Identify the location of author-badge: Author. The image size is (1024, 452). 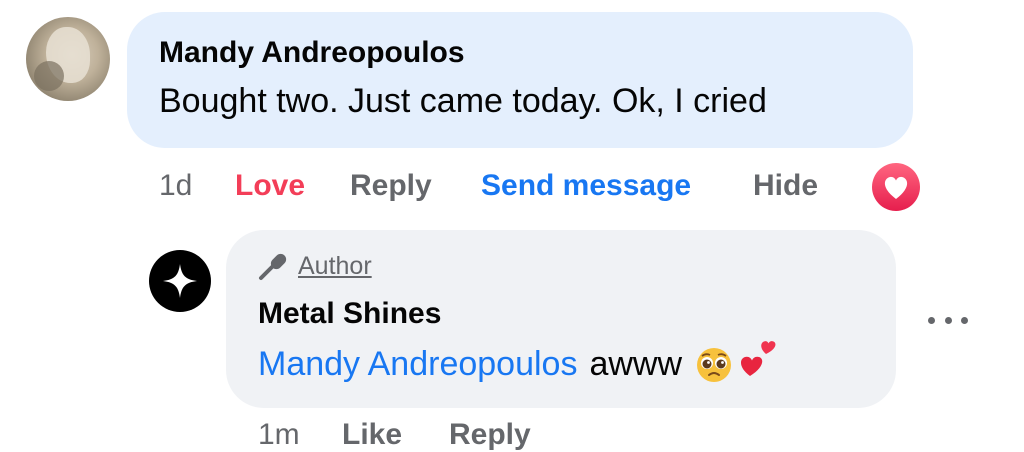
(314, 266).